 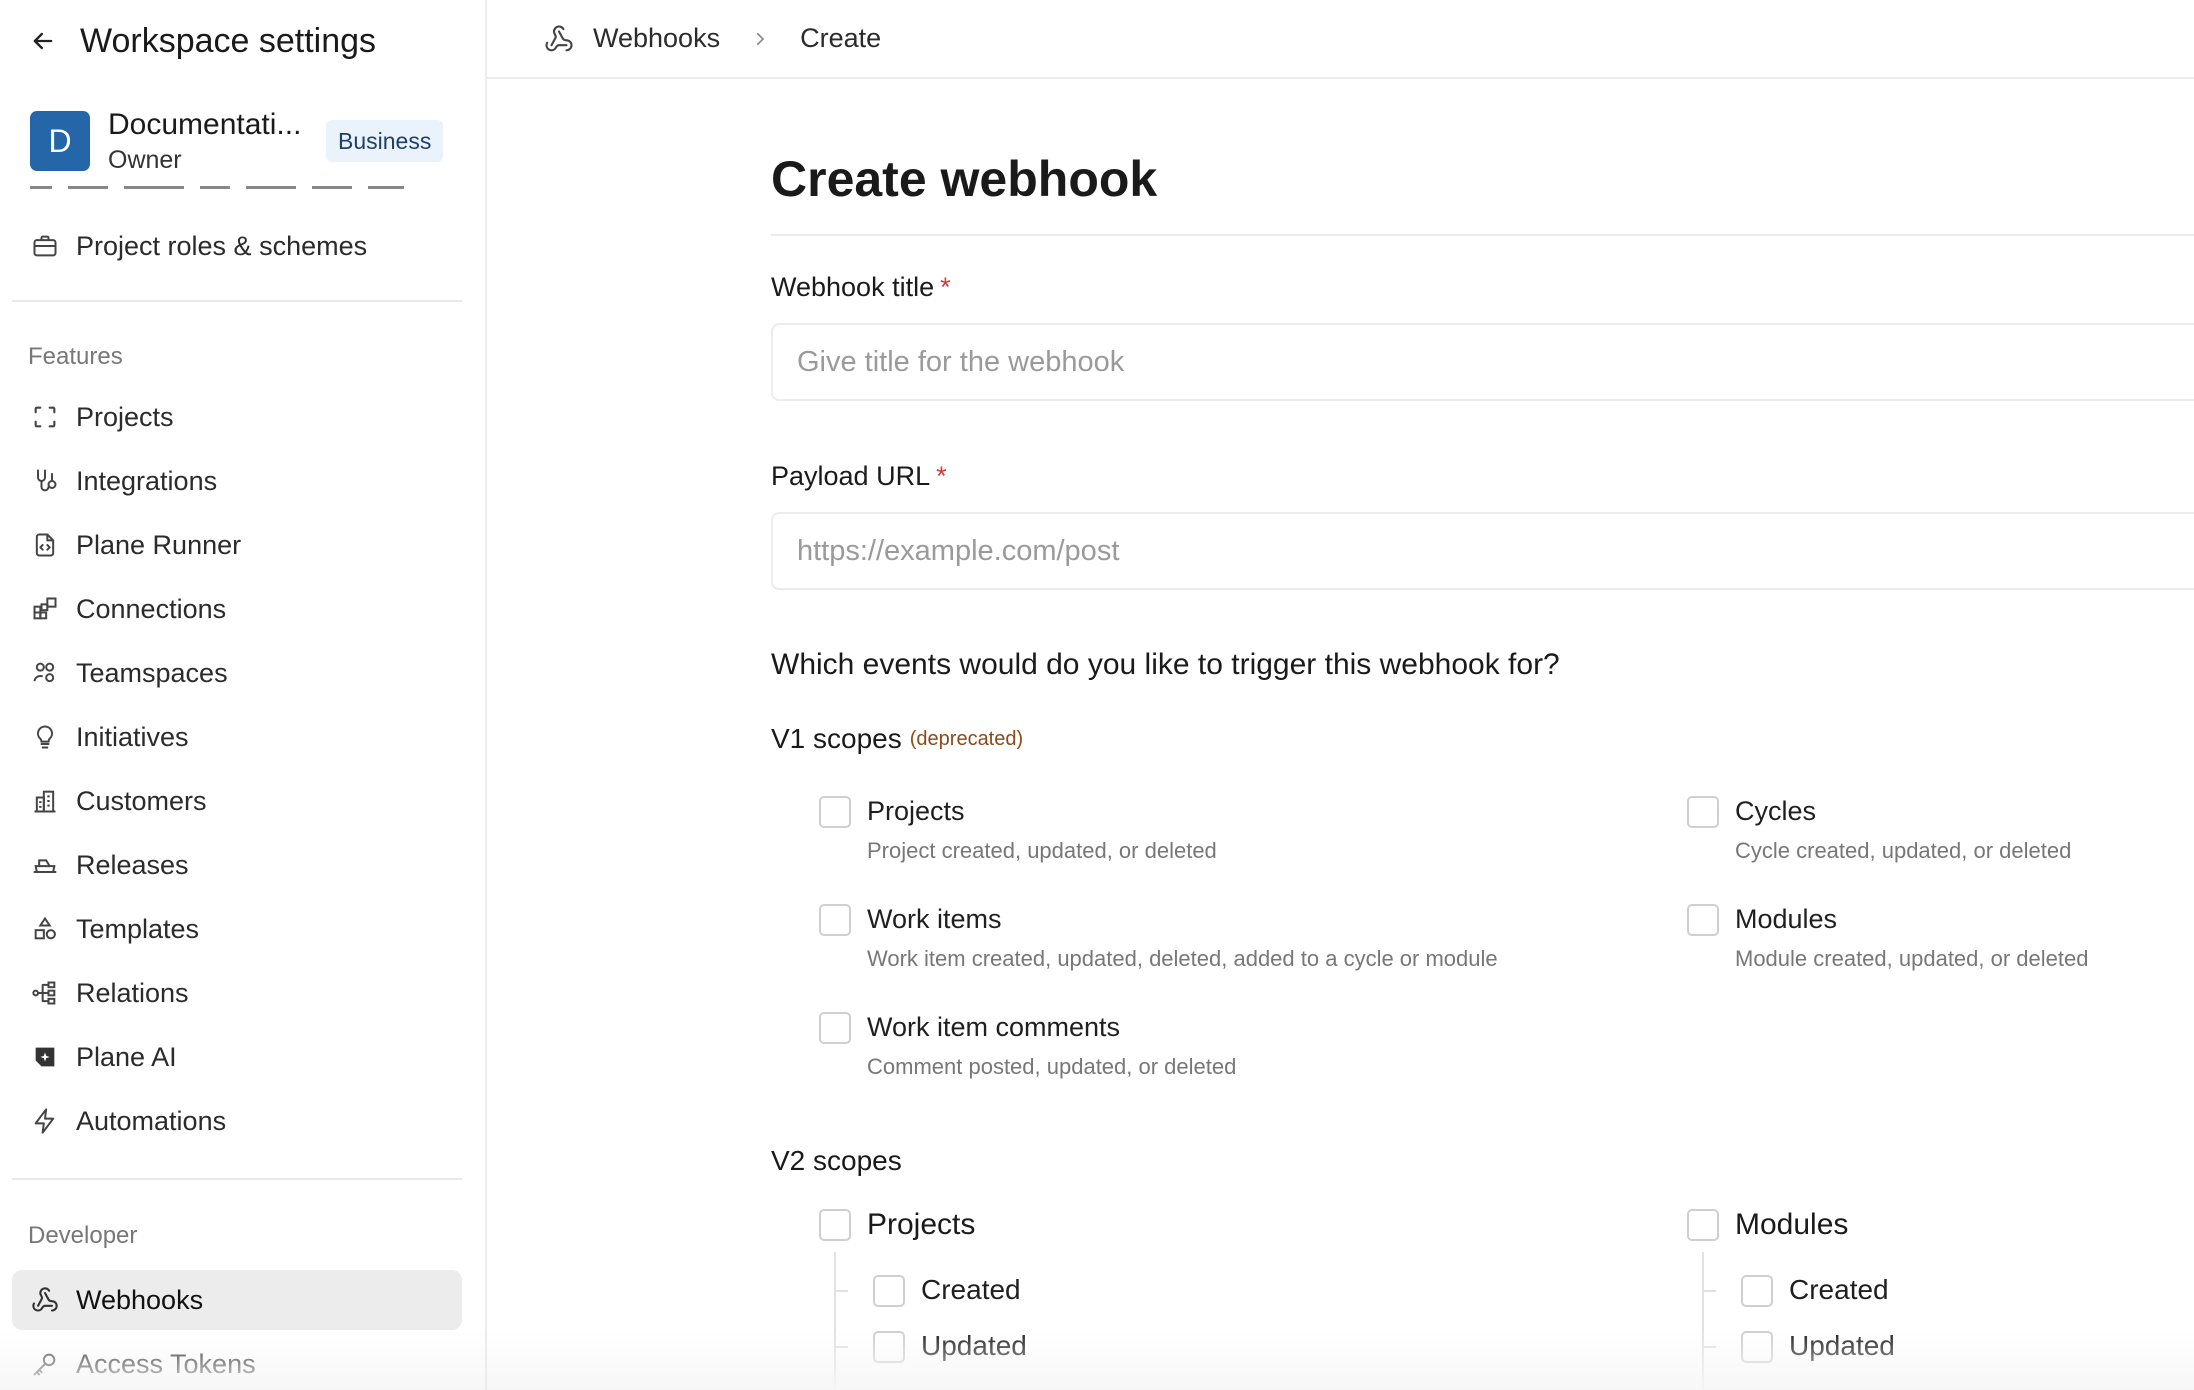 I want to click on workspace-switcher: D Documentati... Owner Business, so click(x=240, y=141).